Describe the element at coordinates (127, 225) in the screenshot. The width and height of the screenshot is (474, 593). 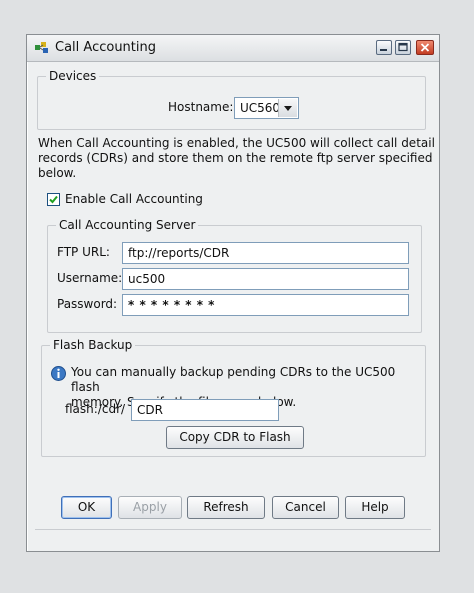
I see `server-legend: Call Accounting Server` at that location.